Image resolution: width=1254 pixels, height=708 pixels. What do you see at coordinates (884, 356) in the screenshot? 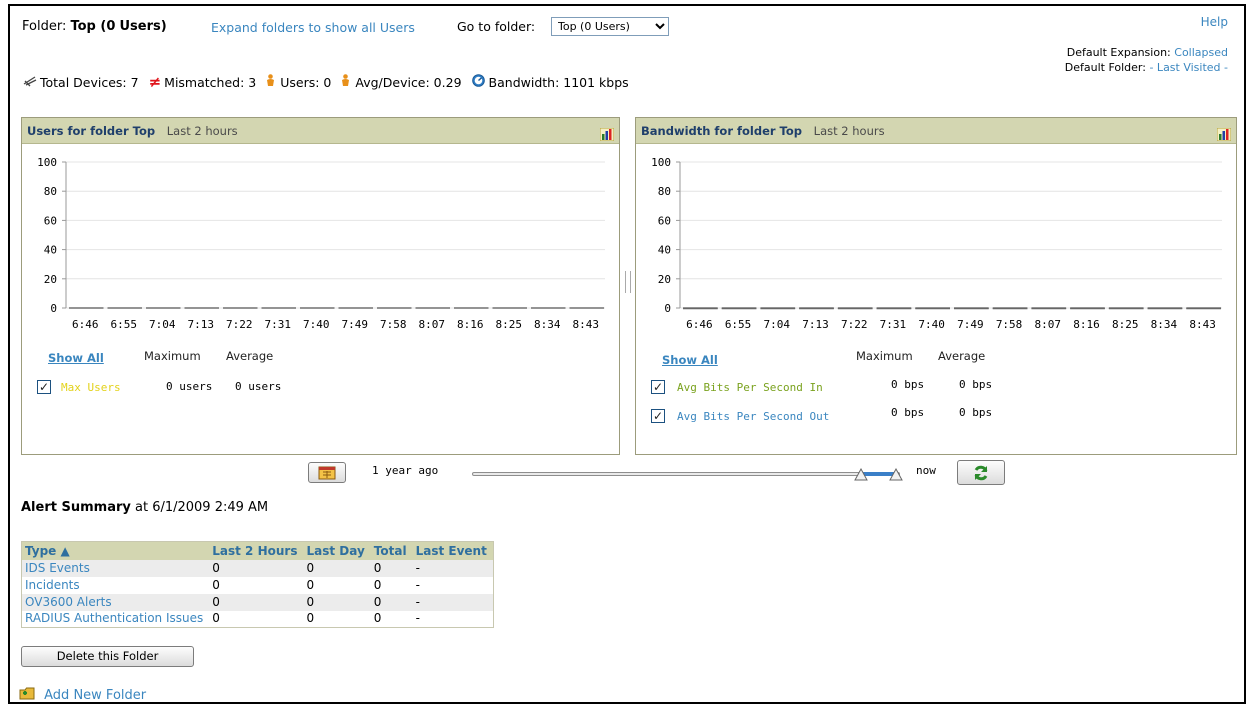
I see `bandwidth-max-header: Maximum` at bounding box center [884, 356].